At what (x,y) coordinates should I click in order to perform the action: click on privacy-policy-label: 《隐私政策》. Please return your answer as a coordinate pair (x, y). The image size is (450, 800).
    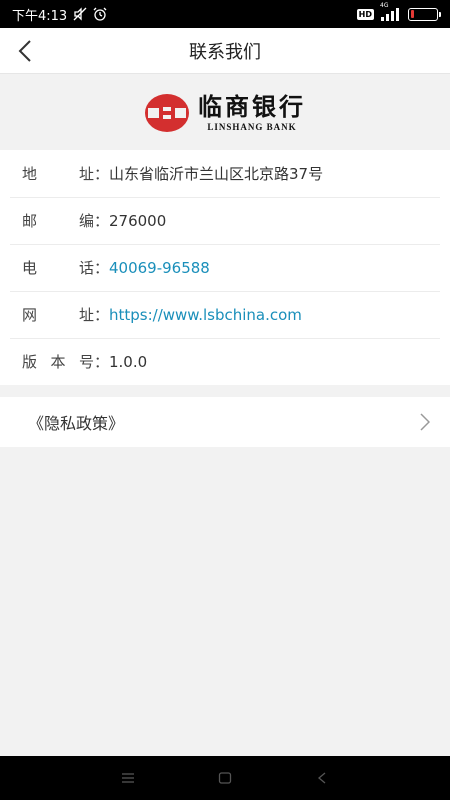
    Looking at the image, I should click on (76, 423).